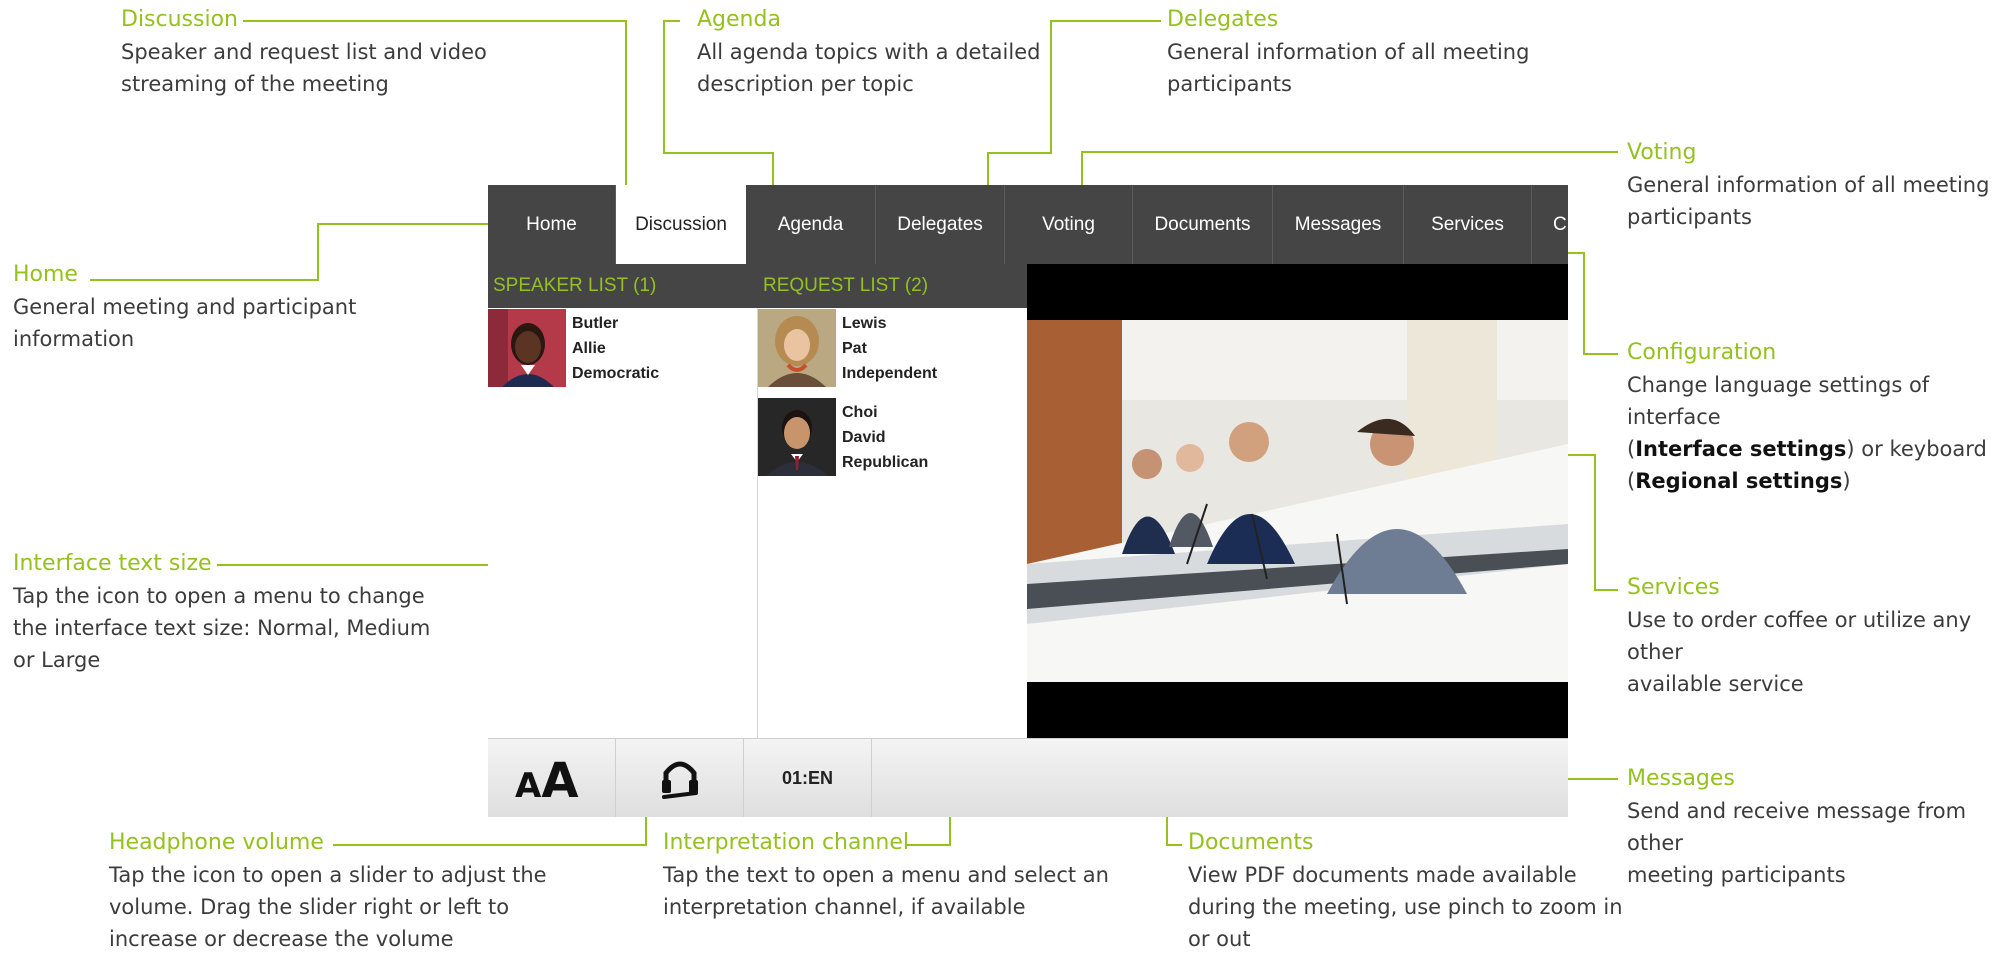  Describe the element at coordinates (552, 224) in the screenshot. I see `tab-home: Home` at that location.